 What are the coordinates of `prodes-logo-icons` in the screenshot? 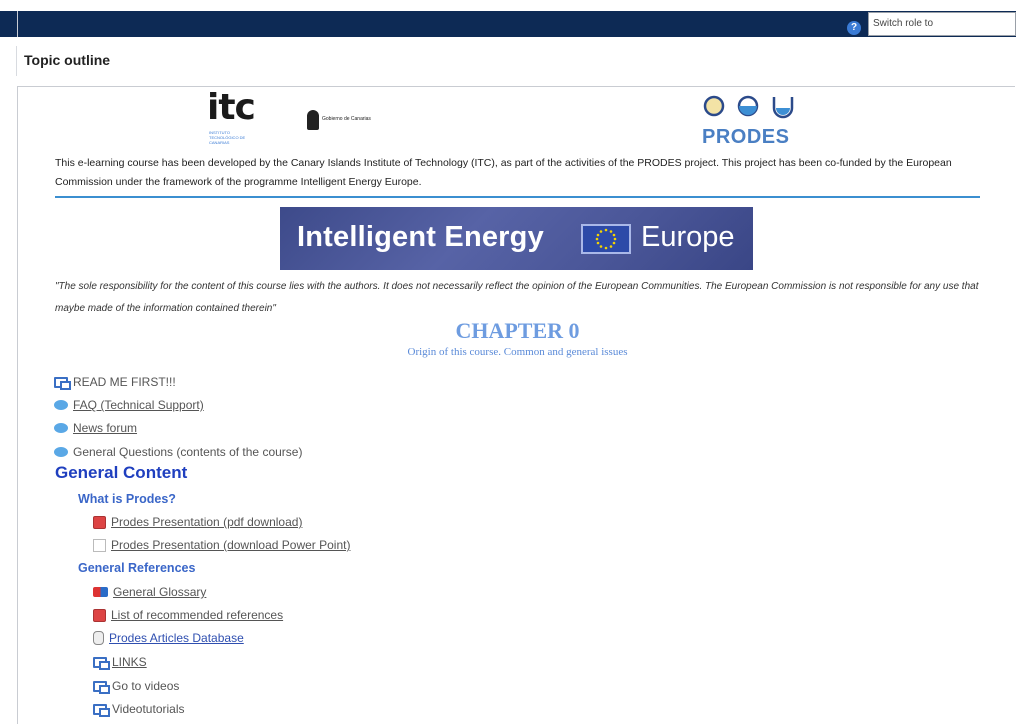 It's located at (748, 107).